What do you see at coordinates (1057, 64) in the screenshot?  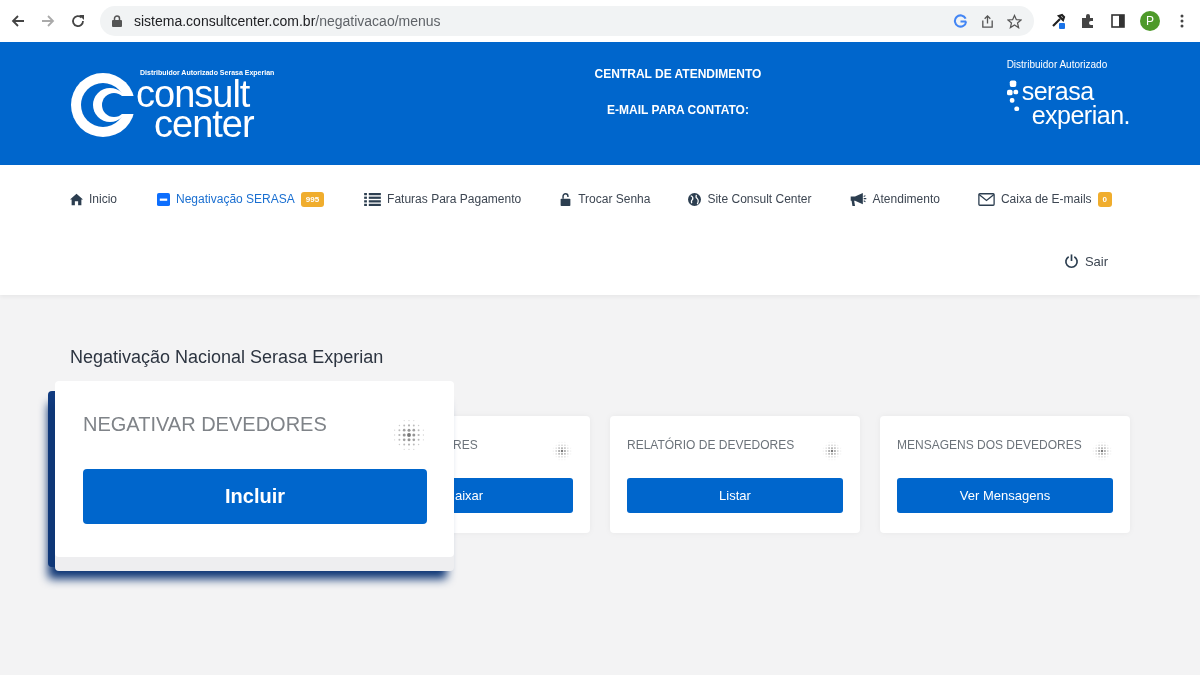 I see `partner-caption: Distribuidor Autorizado` at bounding box center [1057, 64].